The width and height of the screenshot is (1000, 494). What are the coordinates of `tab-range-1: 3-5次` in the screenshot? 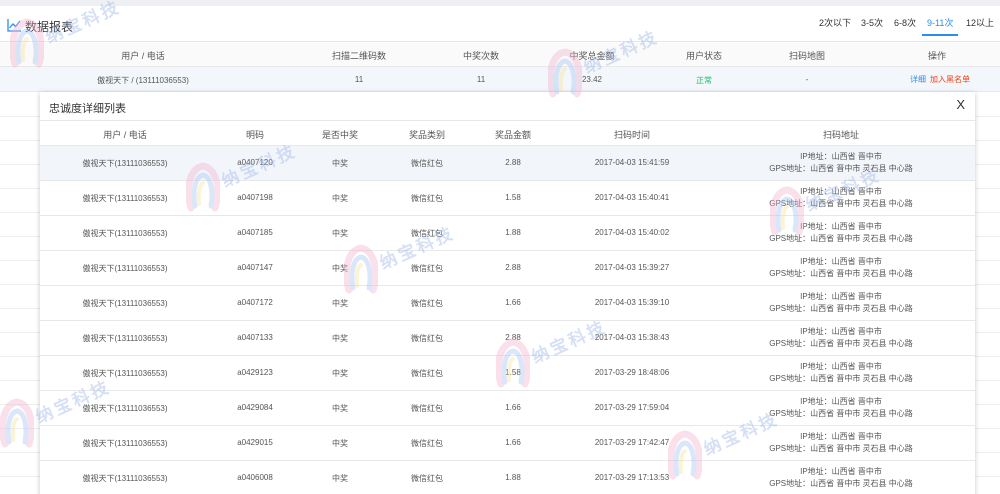 It's located at (872, 22).